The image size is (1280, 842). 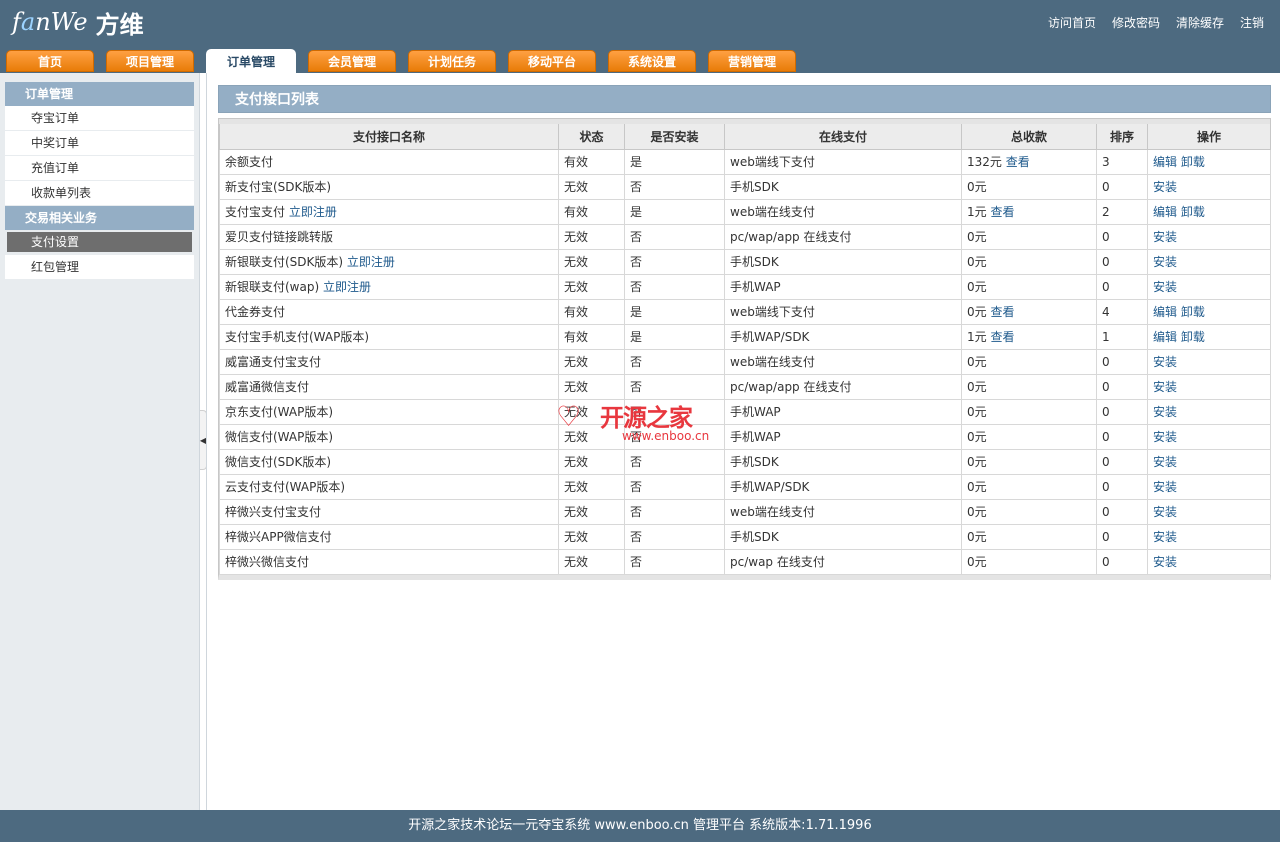 I want to click on nav-tab: 计划任务, so click(x=452, y=61).